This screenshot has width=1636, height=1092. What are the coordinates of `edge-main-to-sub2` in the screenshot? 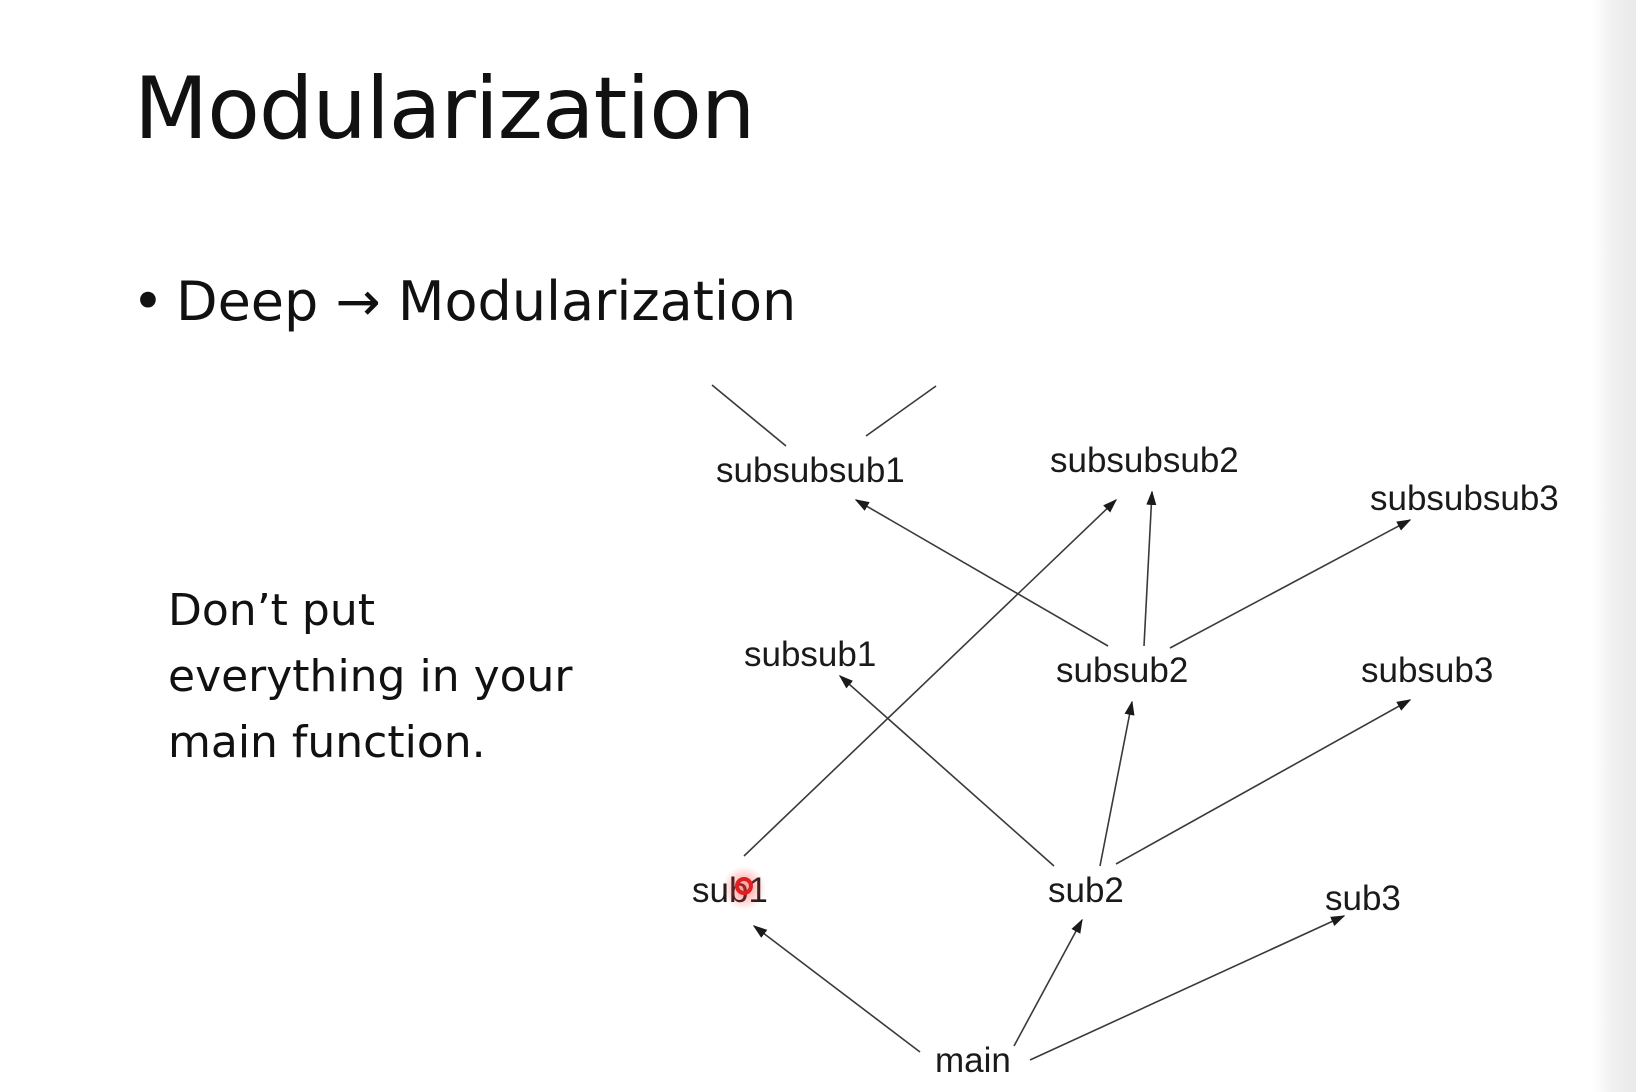 It's located at (1048, 982).